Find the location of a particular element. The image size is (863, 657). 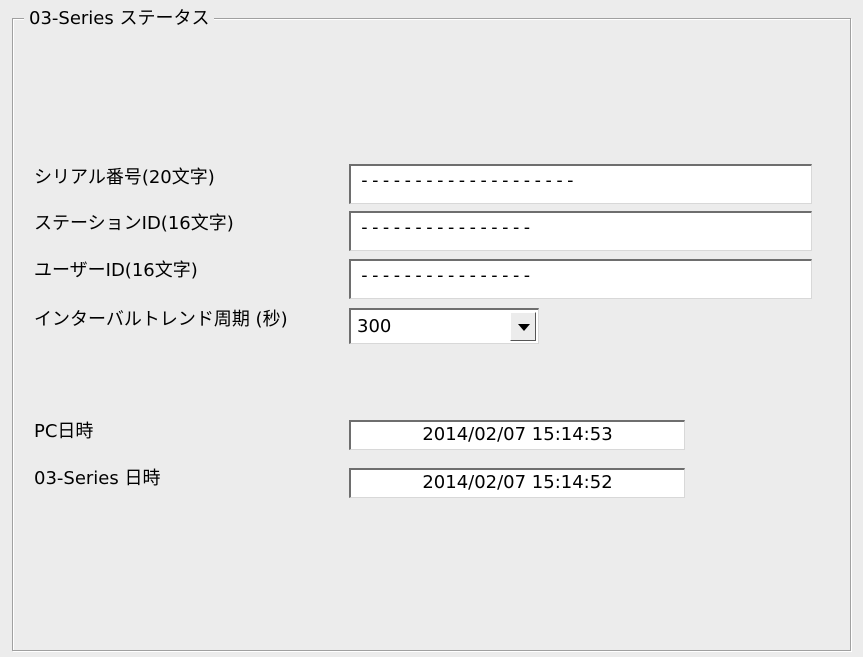

status-group-title: 03-Series ステータス is located at coordinates (119, 19).